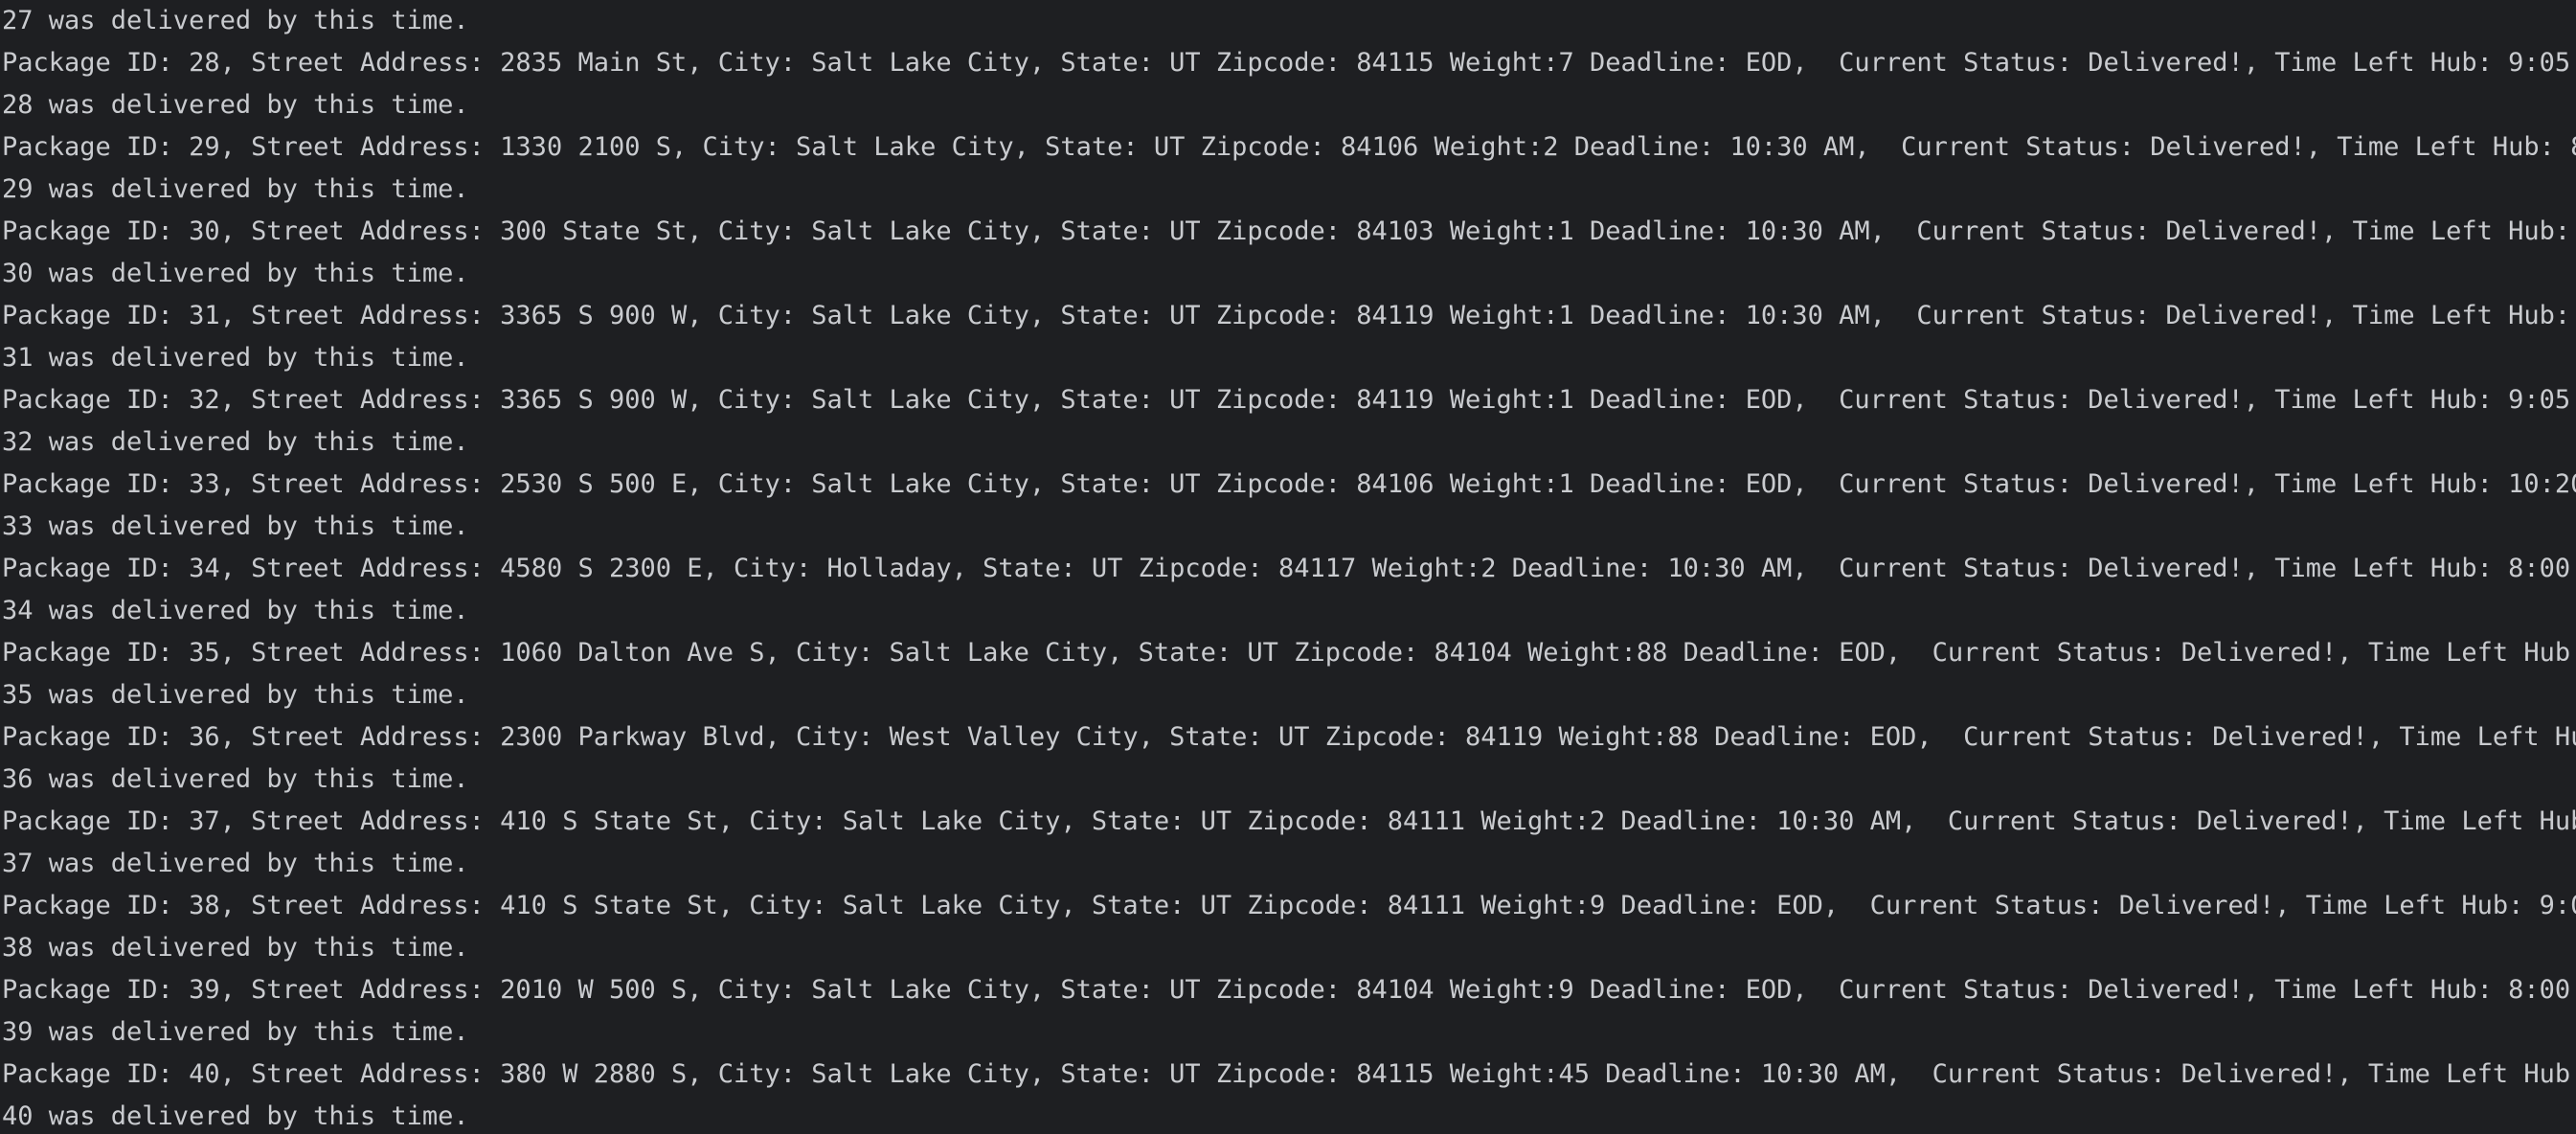 The image size is (2576, 1134). What do you see at coordinates (235, 20) in the screenshot?
I see `console-line: 27 was delivered by this time.` at bounding box center [235, 20].